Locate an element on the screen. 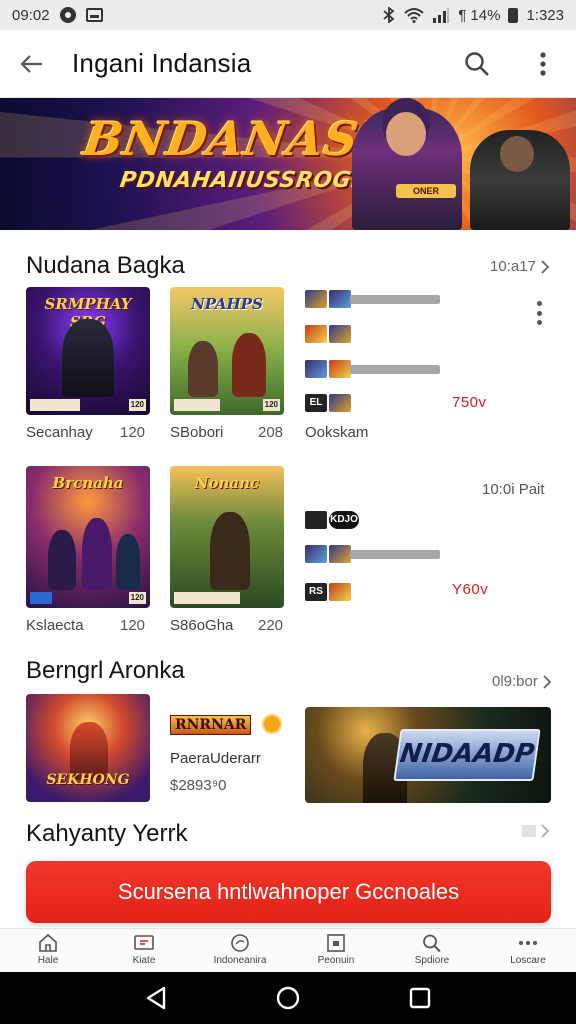 This screenshot has width=576, height=1024. arrow-left-icon is located at coordinates (31, 63).